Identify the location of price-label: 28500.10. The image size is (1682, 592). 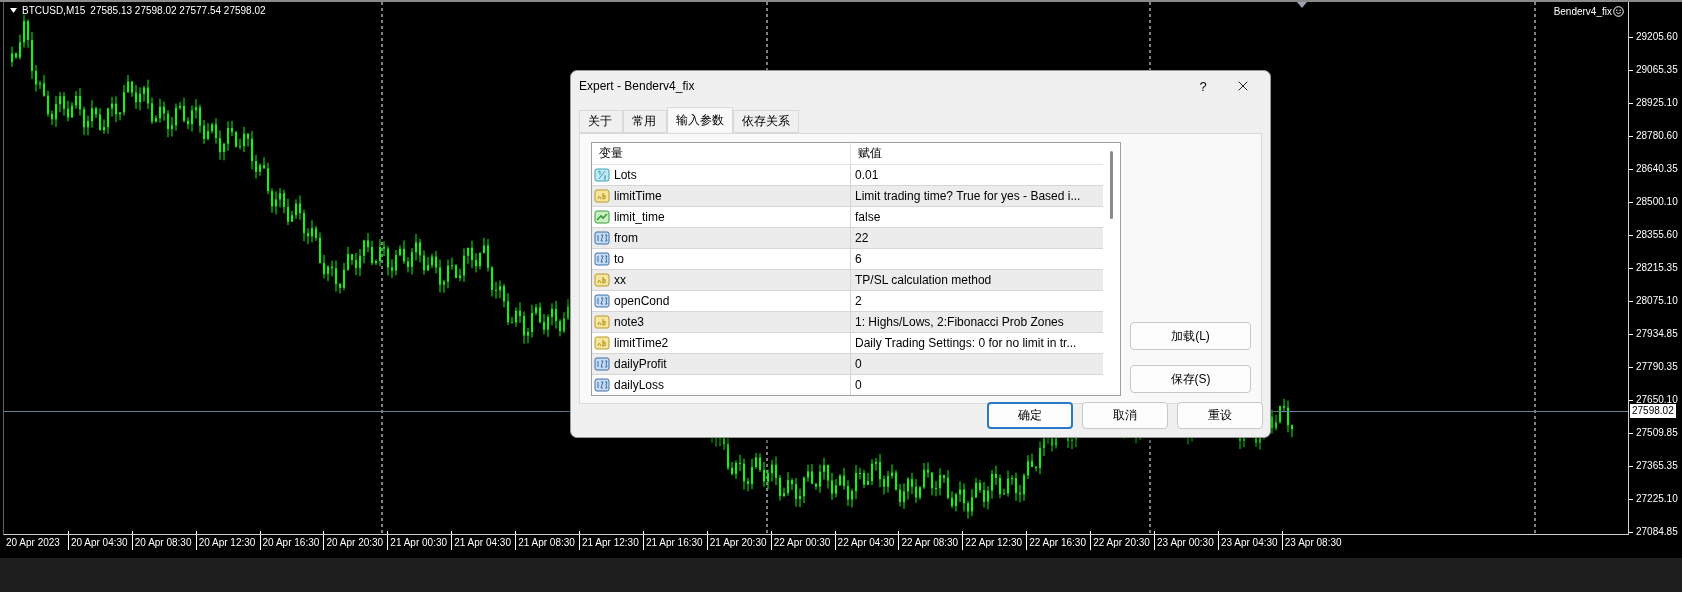
(1655, 212).